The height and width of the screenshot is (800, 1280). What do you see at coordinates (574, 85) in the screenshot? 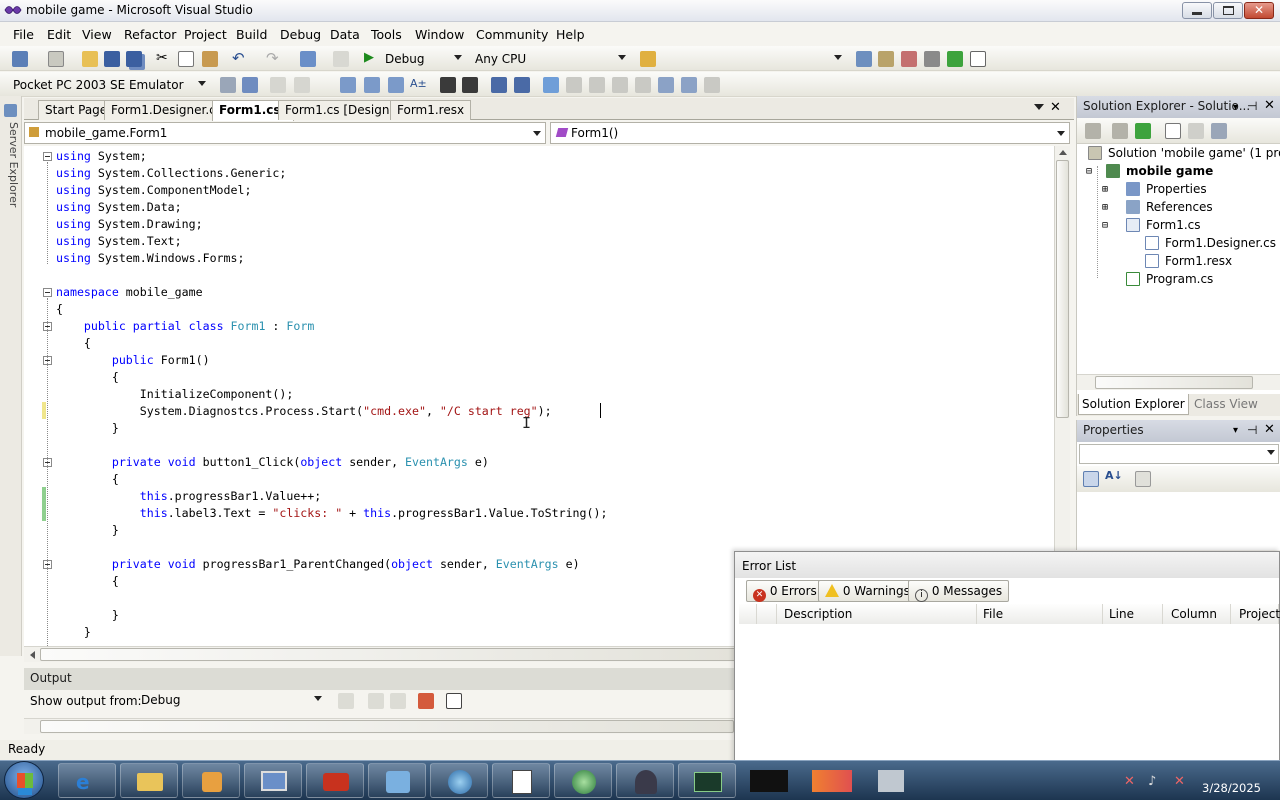
I see `prev-bookmark-icon` at bounding box center [574, 85].